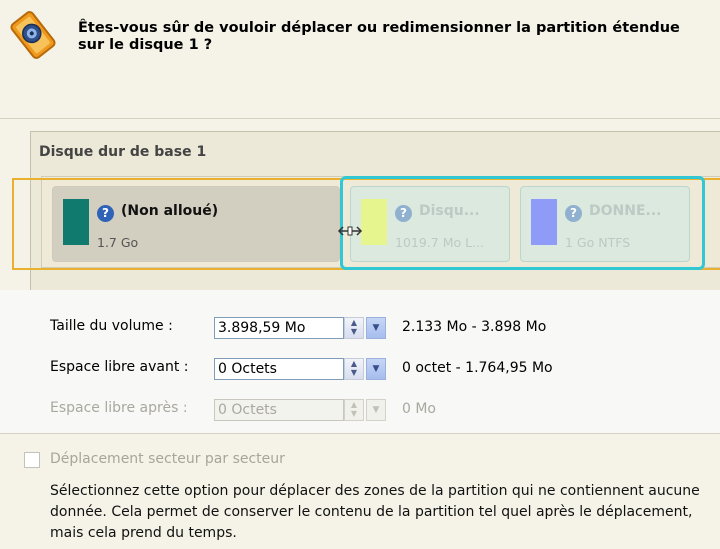  What do you see at coordinates (474, 327) in the screenshot?
I see `volume-size-range: 2.133 Mo - 3.898 Mo` at bounding box center [474, 327].